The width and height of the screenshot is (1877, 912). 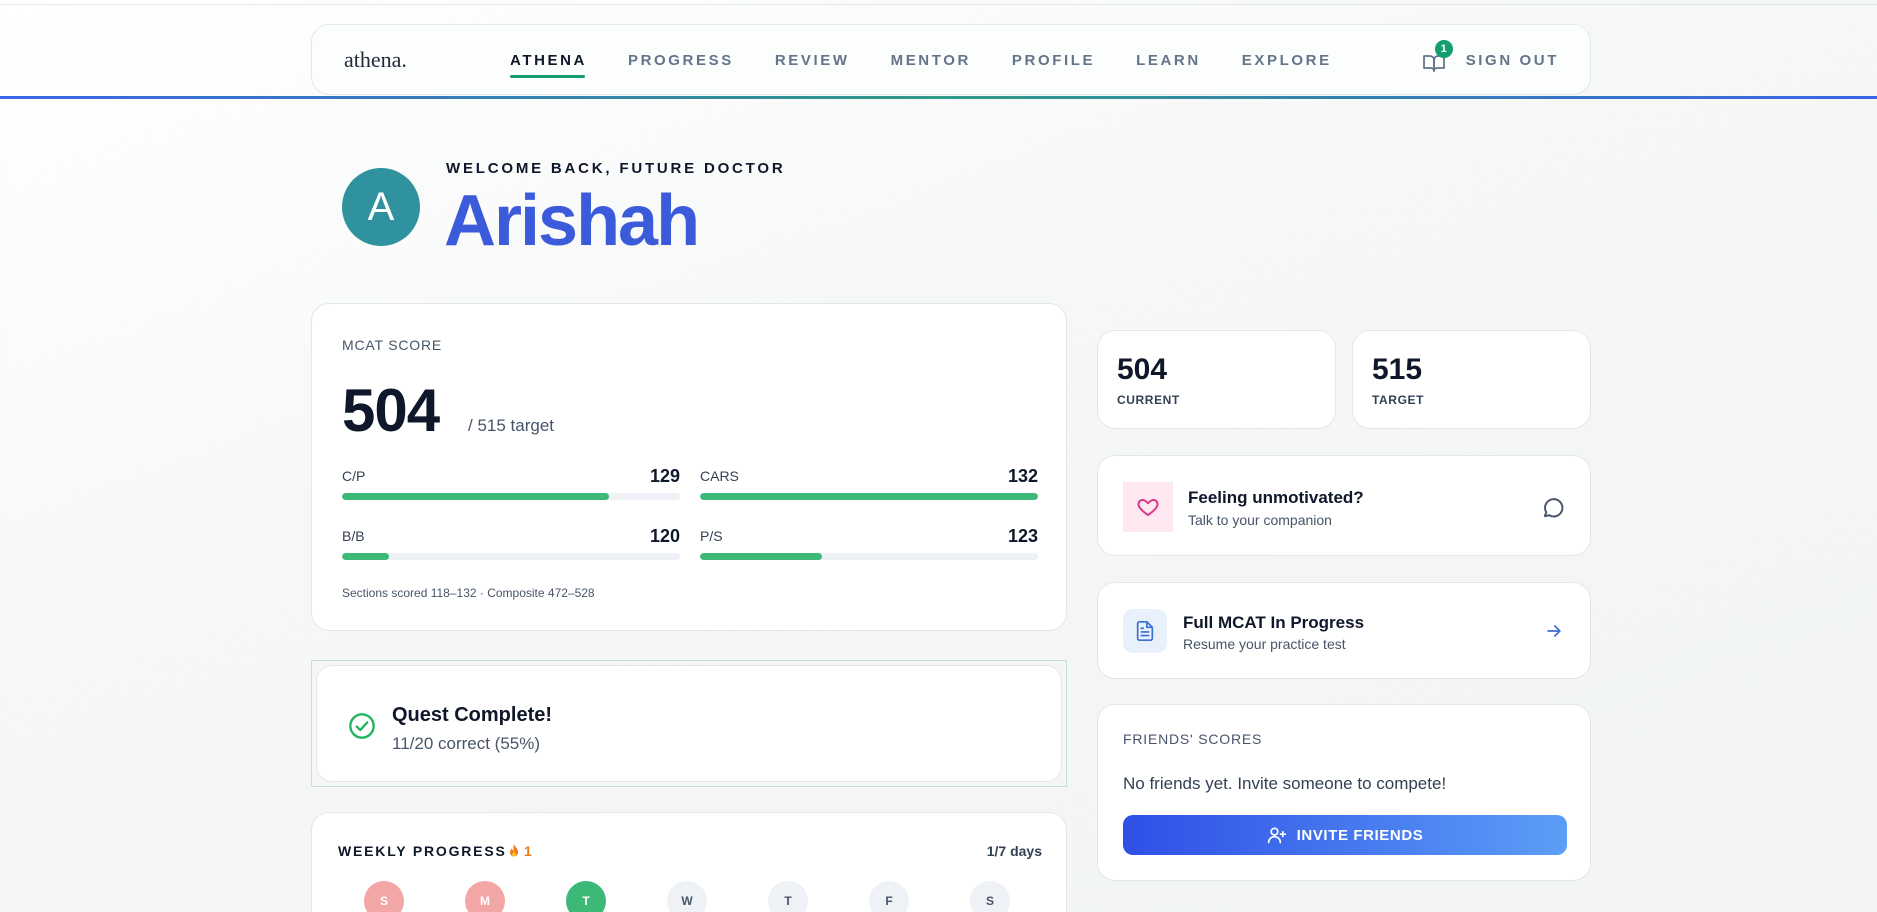 I want to click on top-edge-line, so click(x=938, y=4).